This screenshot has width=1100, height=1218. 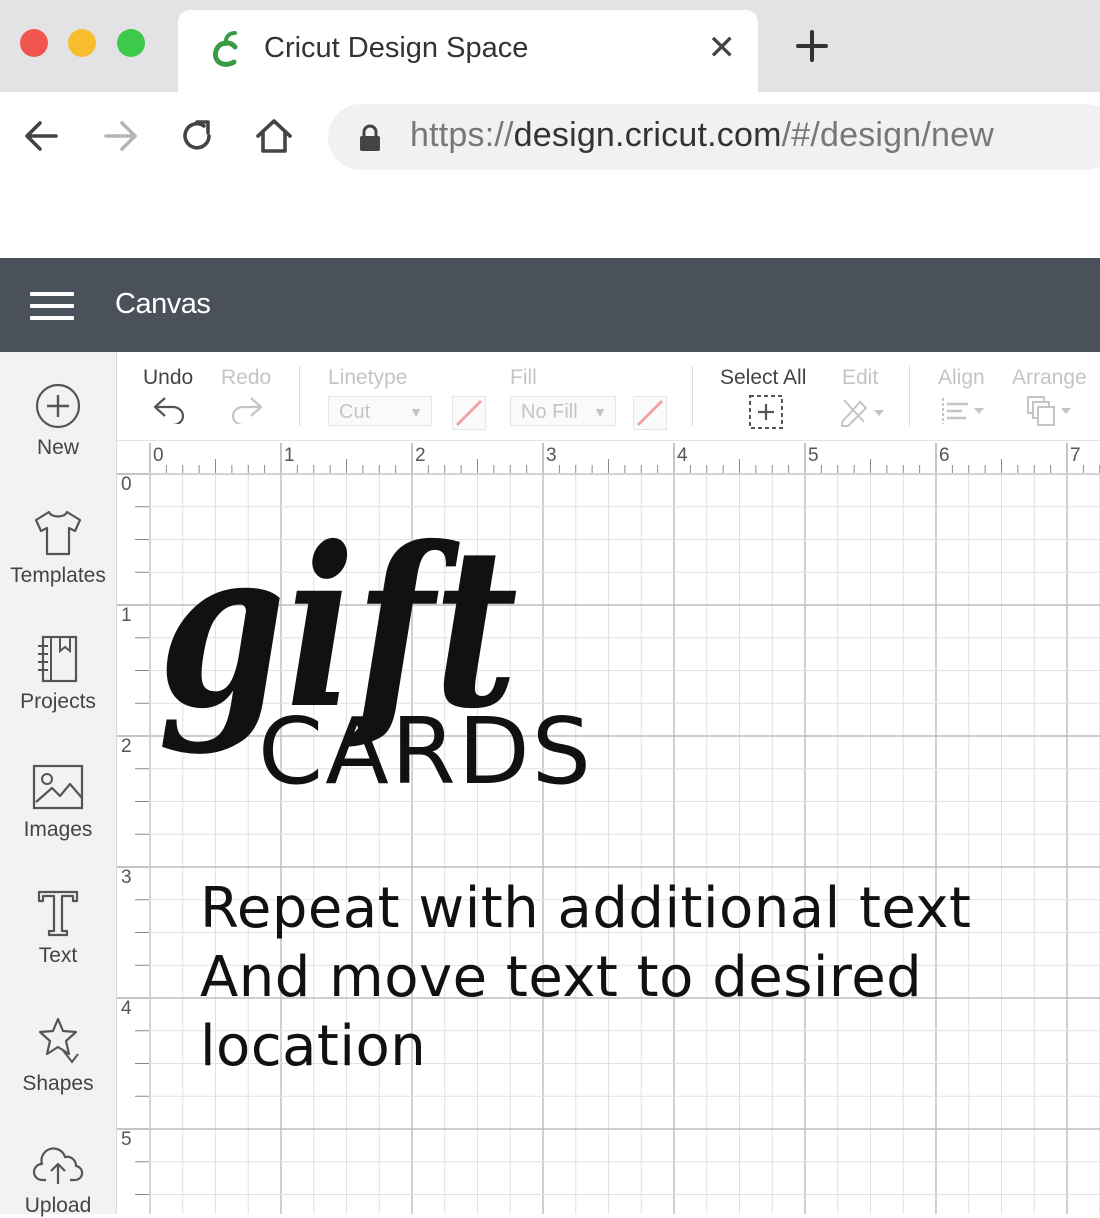 I want to click on window-zoom-button, so click(x=131, y=43).